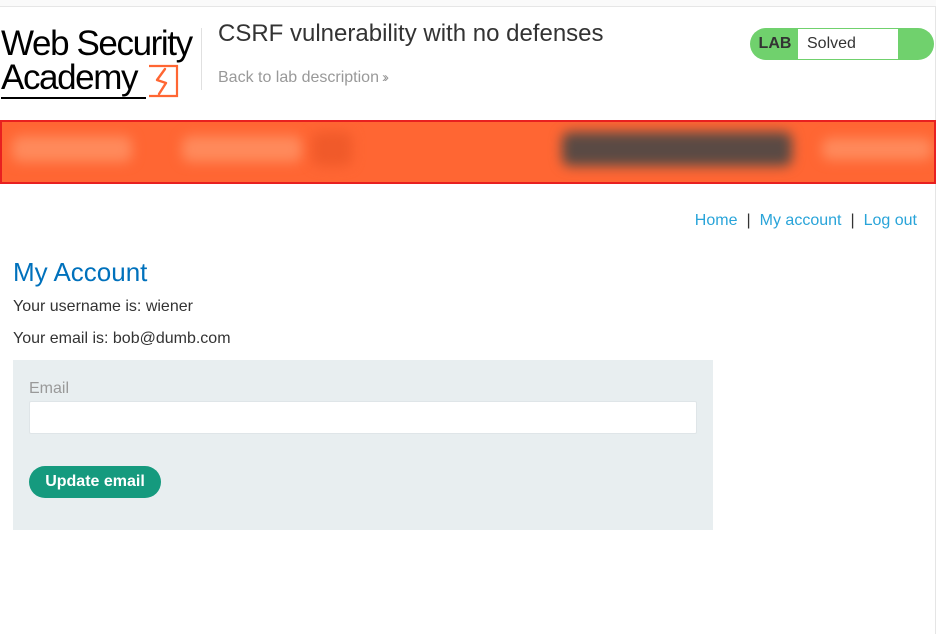 Image resolution: width=936 pixels, height=634 pixels. I want to click on nav-log-out-link: Log out, so click(890, 220).